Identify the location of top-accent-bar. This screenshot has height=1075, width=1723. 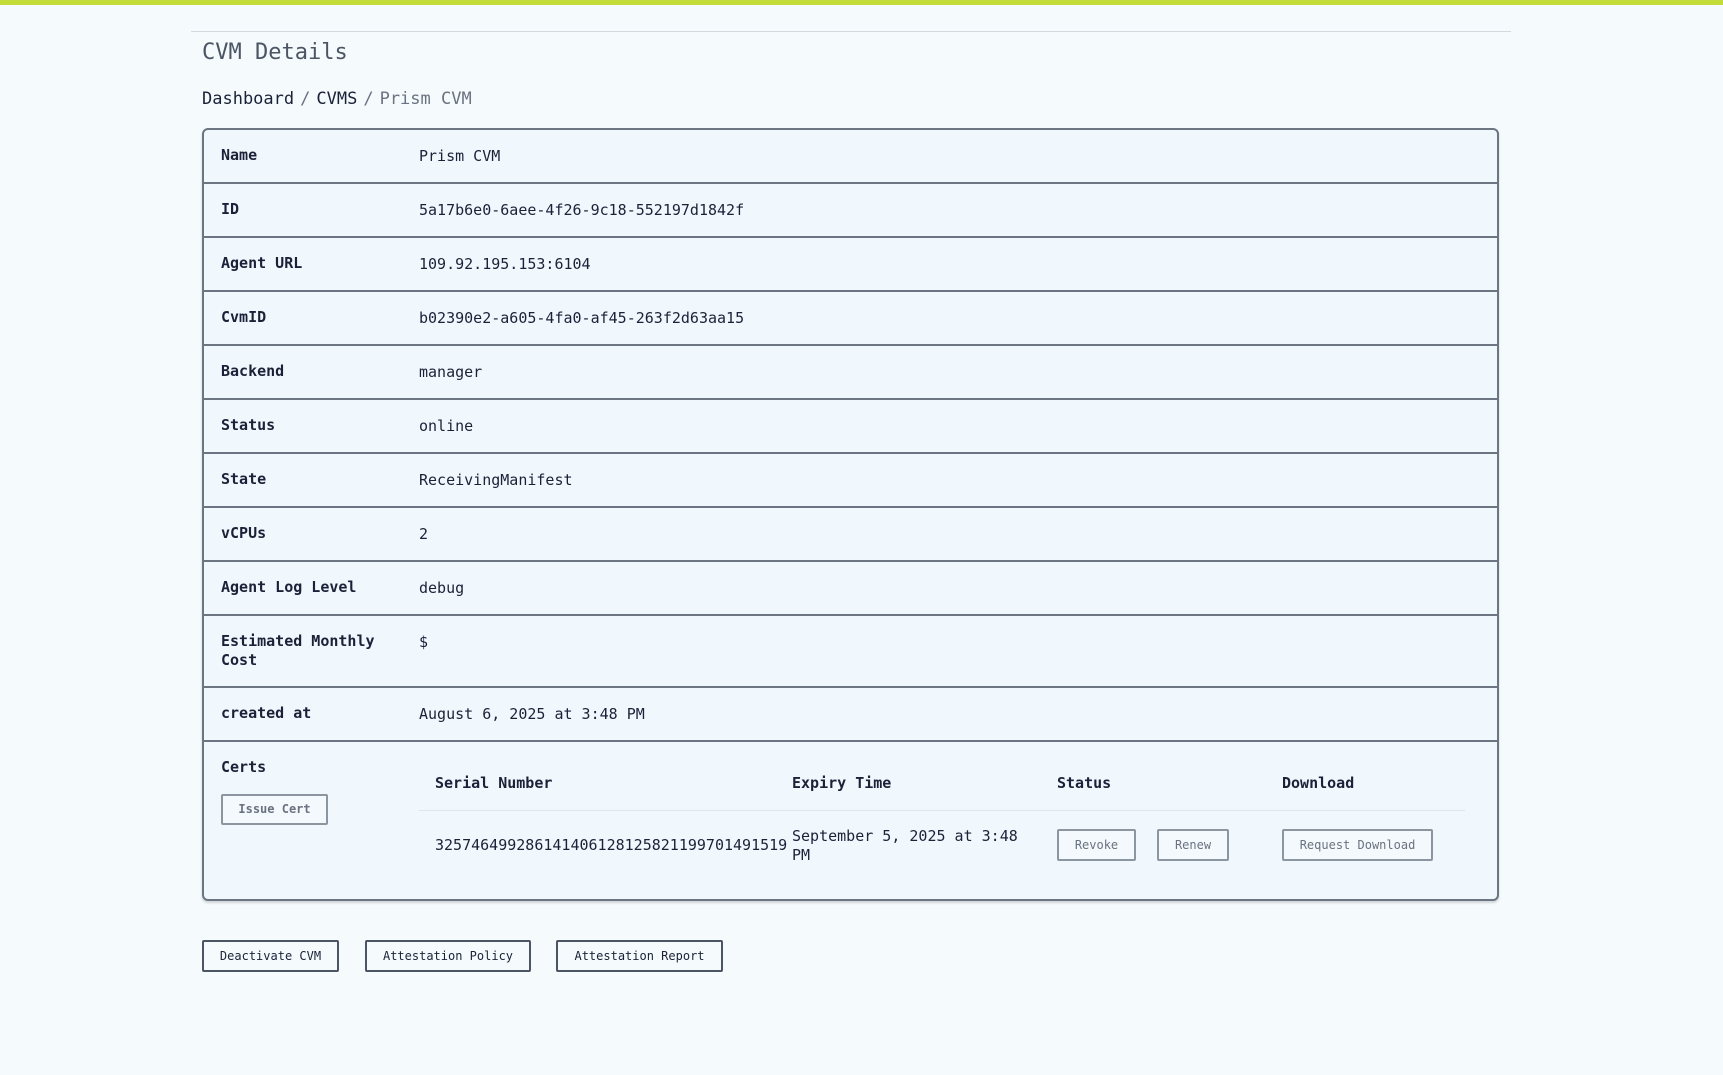
(861, 2).